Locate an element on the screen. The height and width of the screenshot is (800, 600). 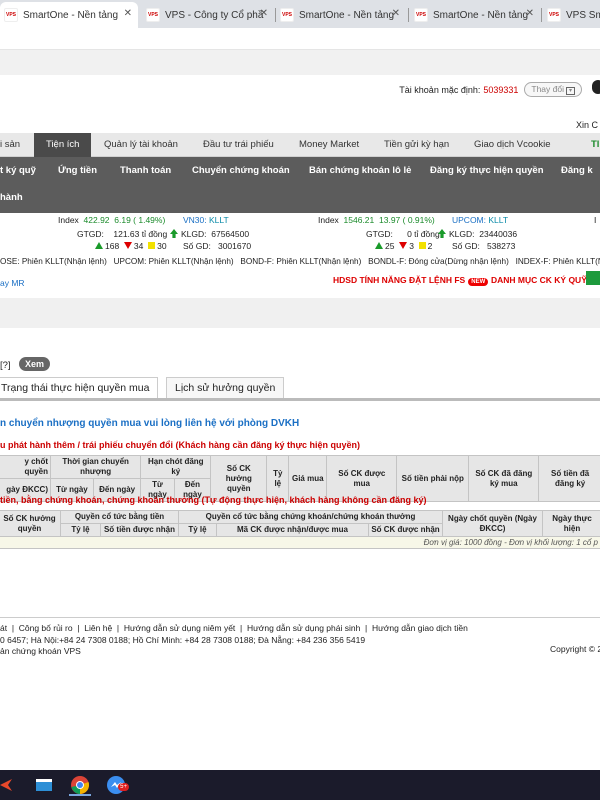
vn30-value: KLLT is located at coordinates (219, 220).